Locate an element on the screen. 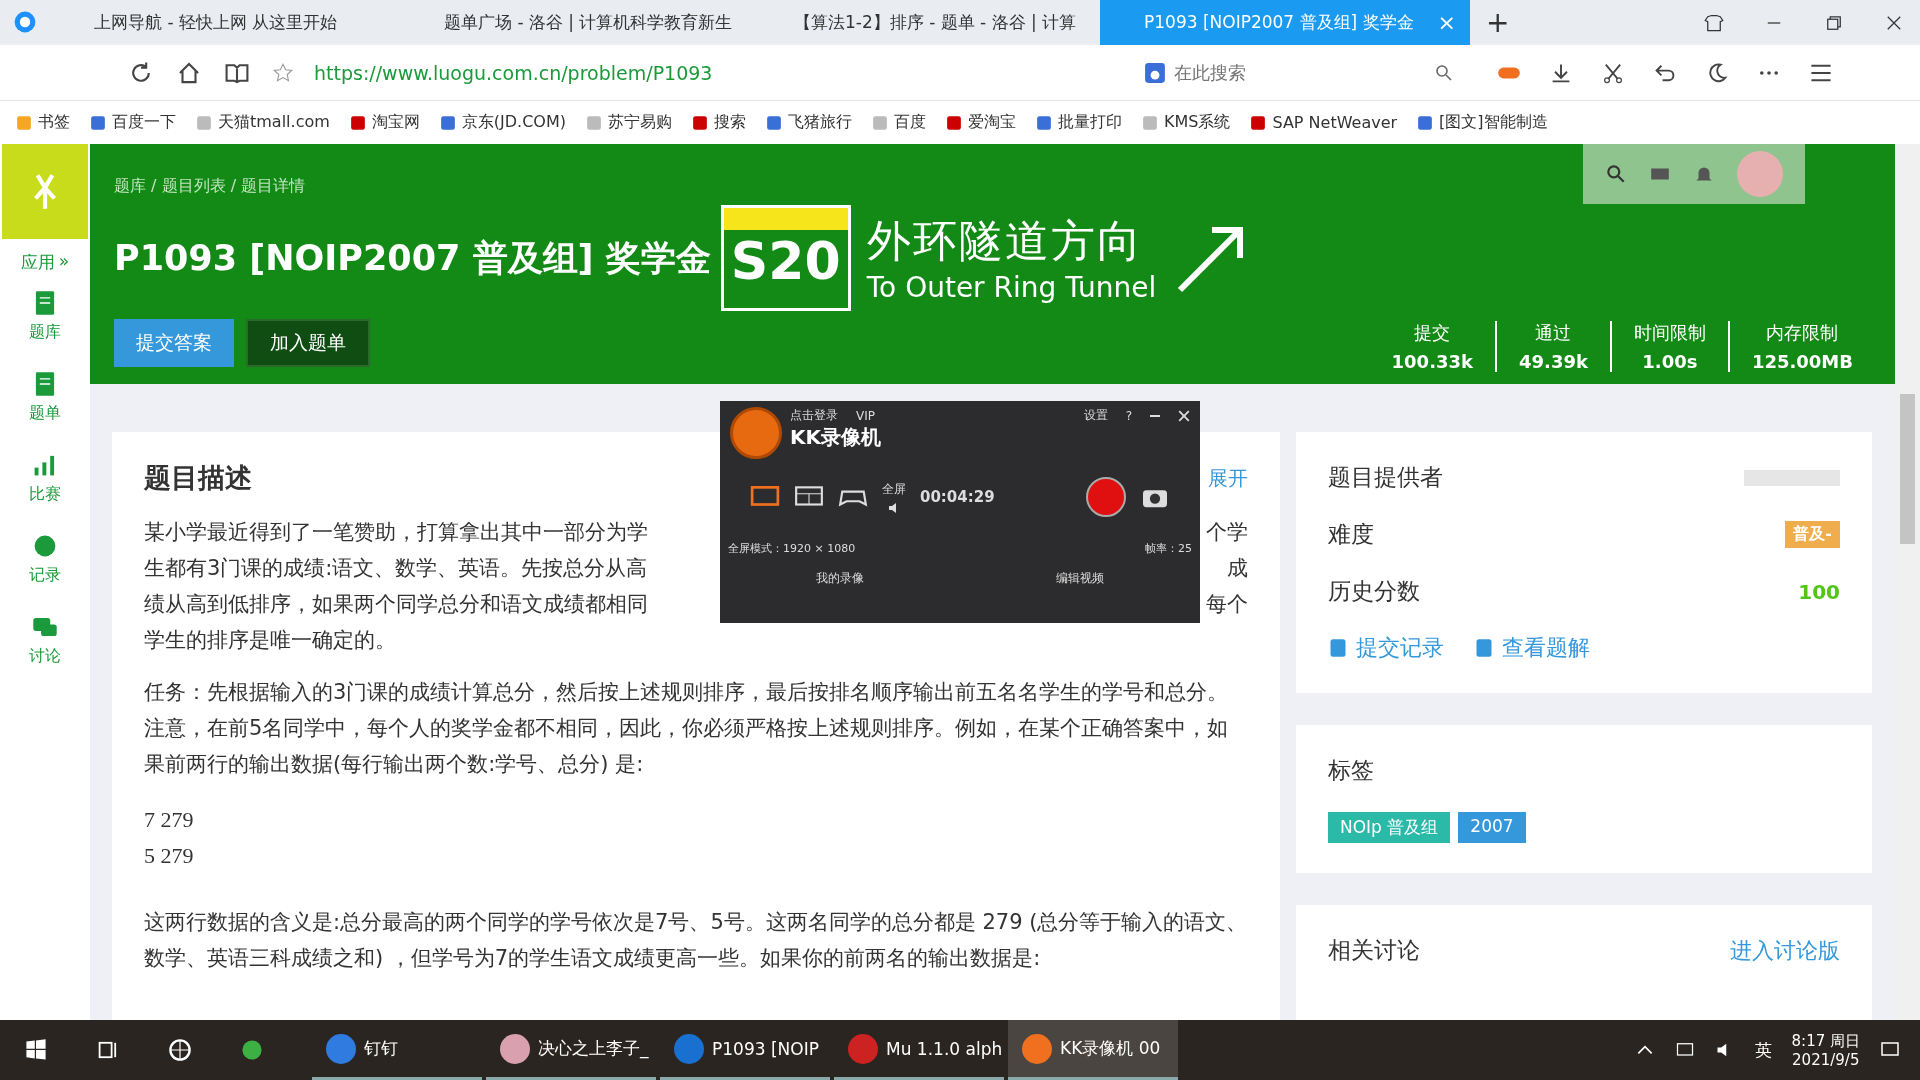 The height and width of the screenshot is (1080, 1920). apps-label: 应用 is located at coordinates (37, 262).